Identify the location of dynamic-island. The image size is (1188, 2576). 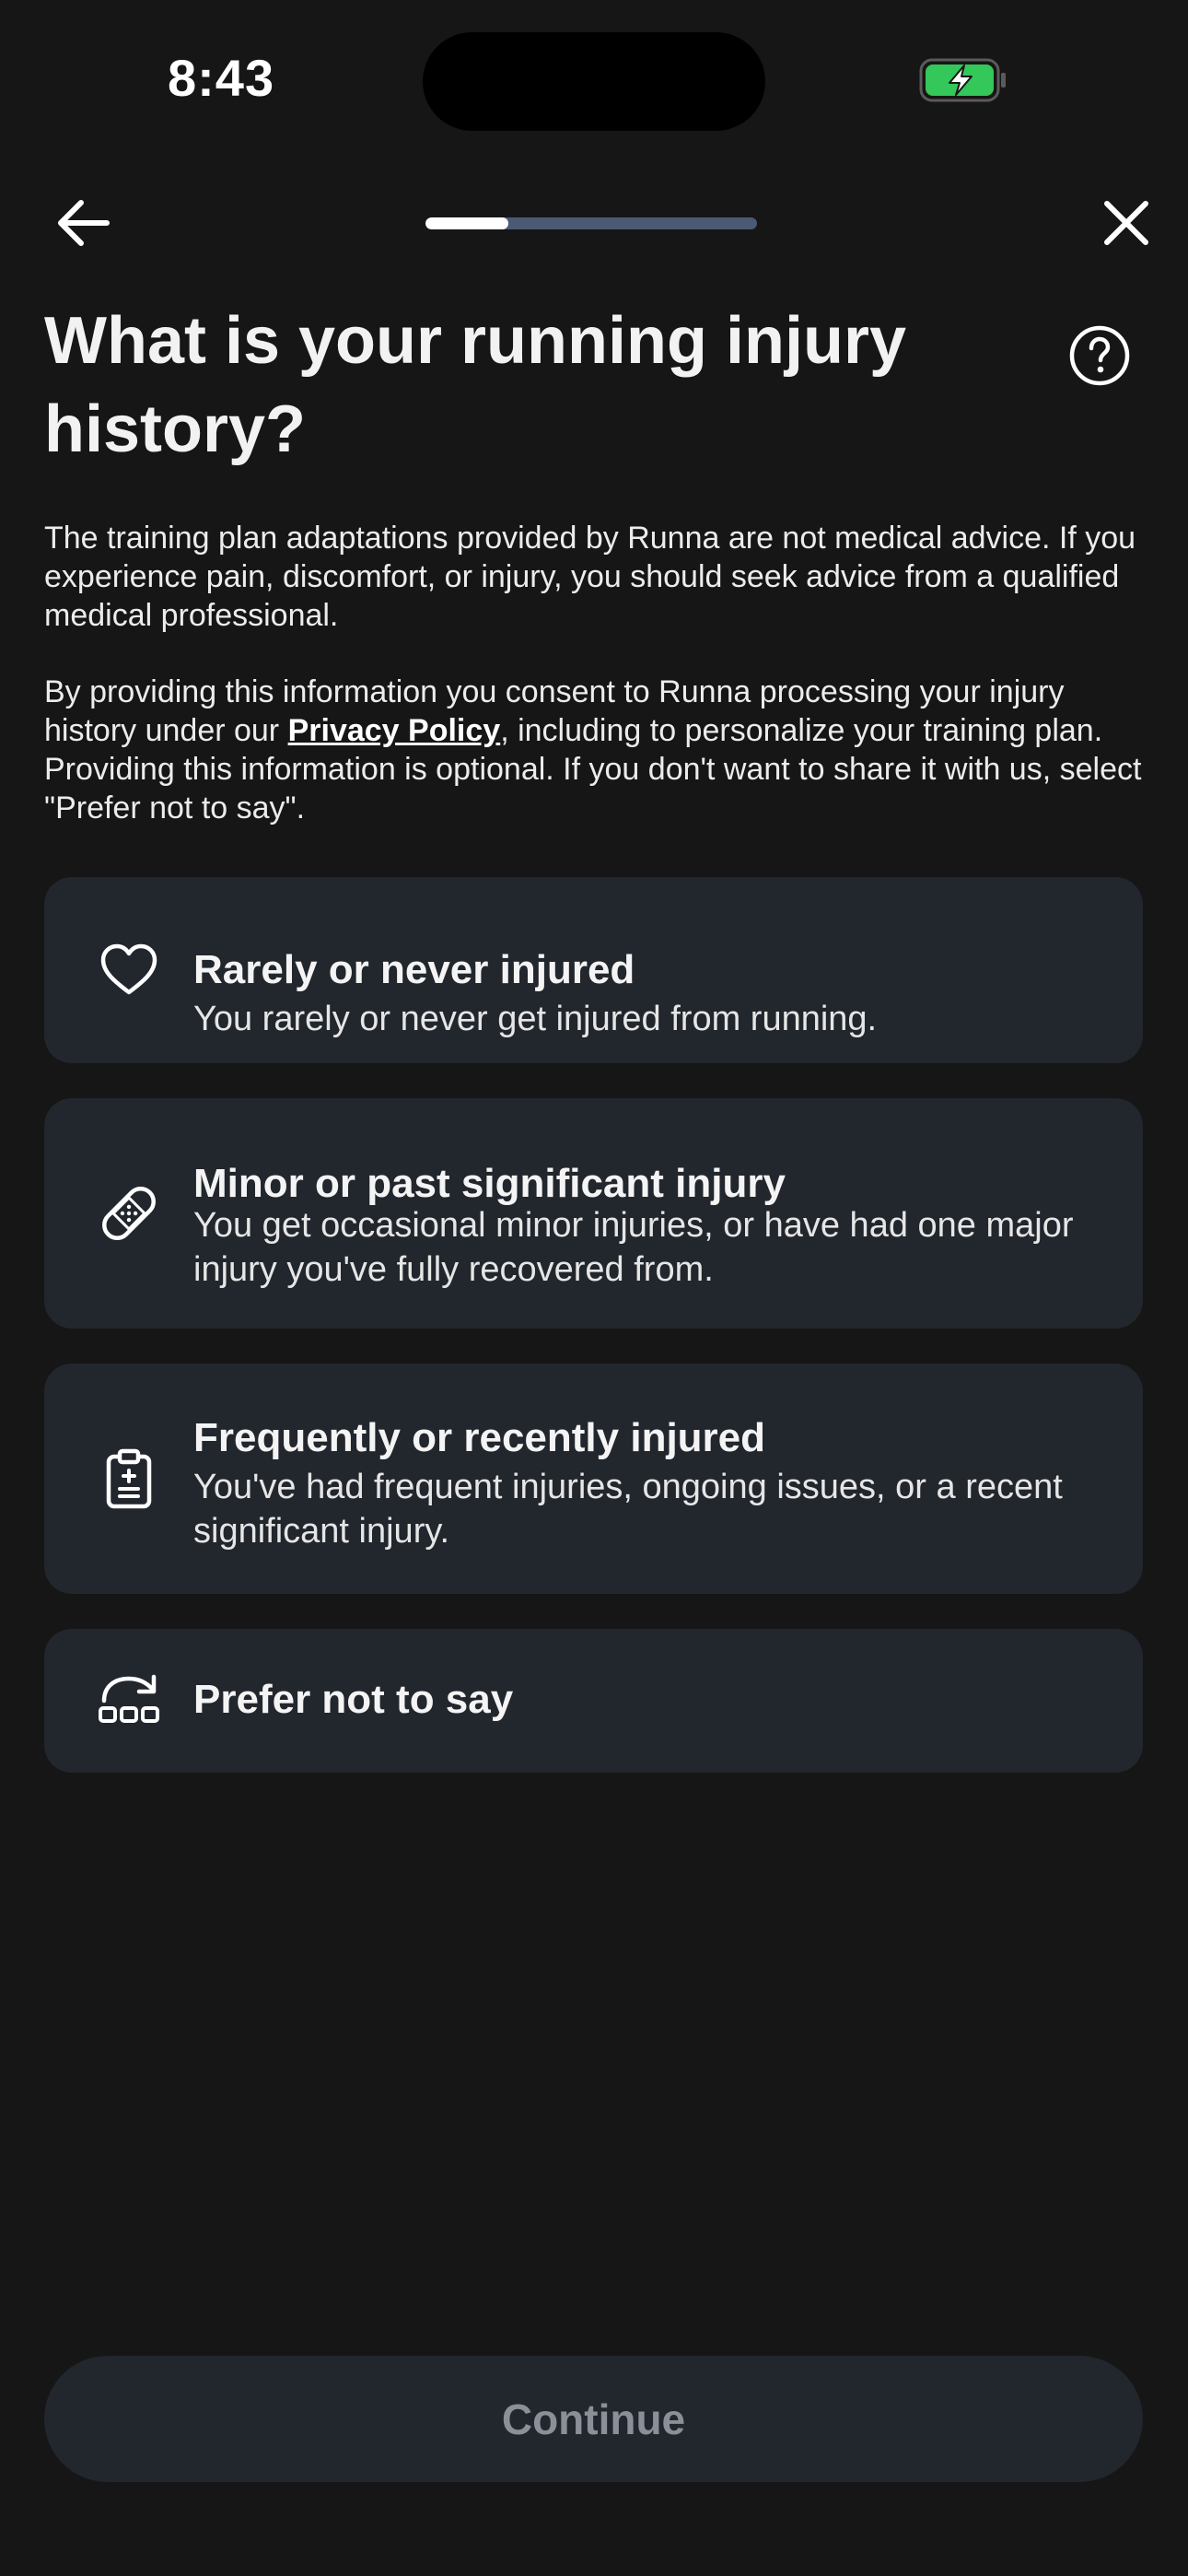
(594, 81).